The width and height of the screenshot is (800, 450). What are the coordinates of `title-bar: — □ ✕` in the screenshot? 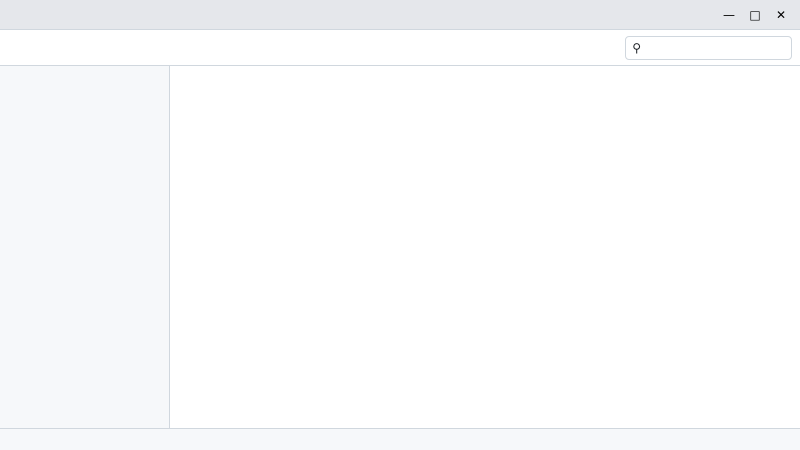 It's located at (400, 15).